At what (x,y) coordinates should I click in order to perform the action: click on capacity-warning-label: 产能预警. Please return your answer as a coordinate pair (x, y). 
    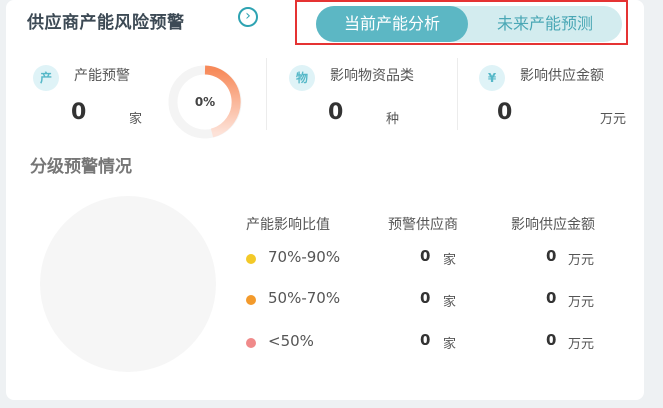
    Looking at the image, I should click on (102, 76).